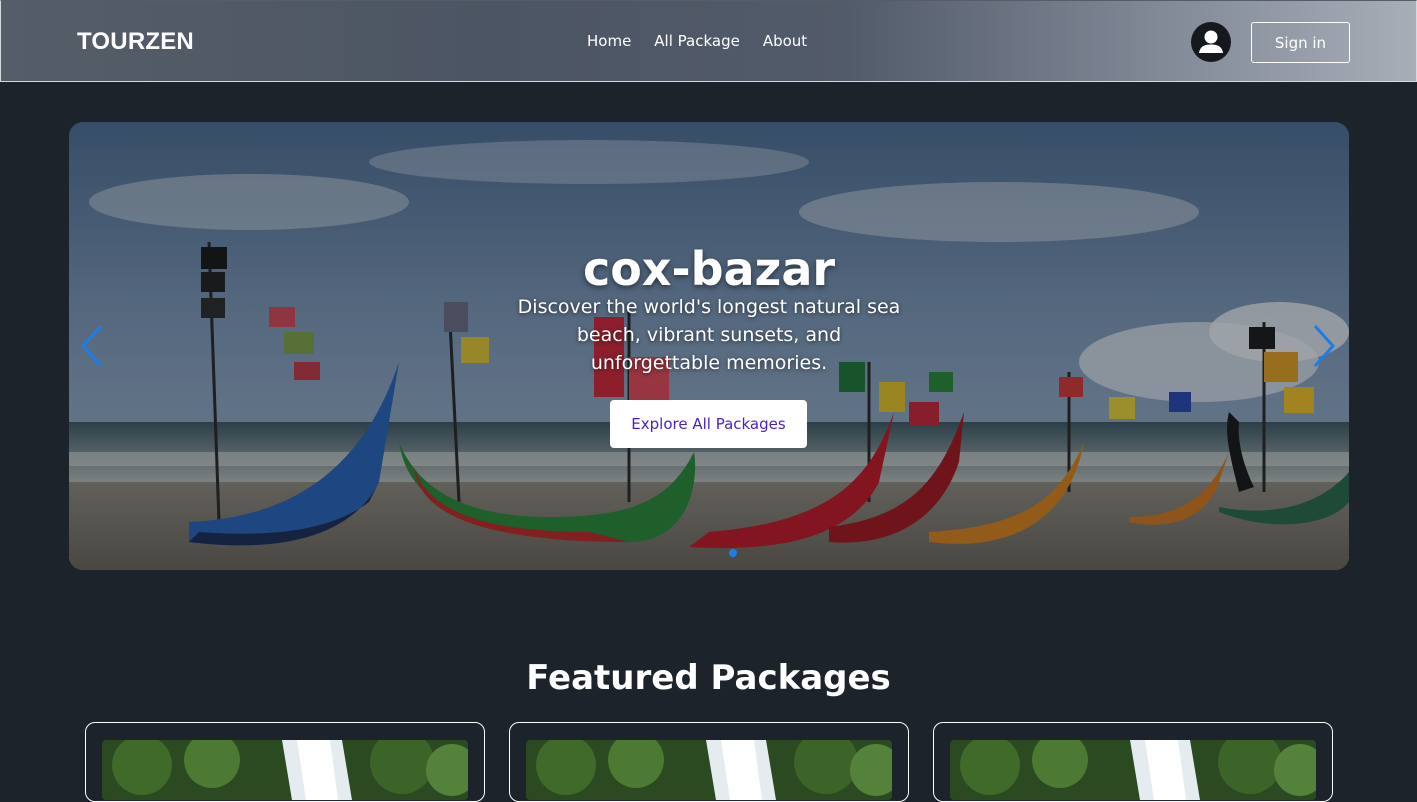 This screenshot has height=802, width=1417. Describe the element at coordinates (1300, 42) in the screenshot. I see `sign-in-button: Sign in` at that location.